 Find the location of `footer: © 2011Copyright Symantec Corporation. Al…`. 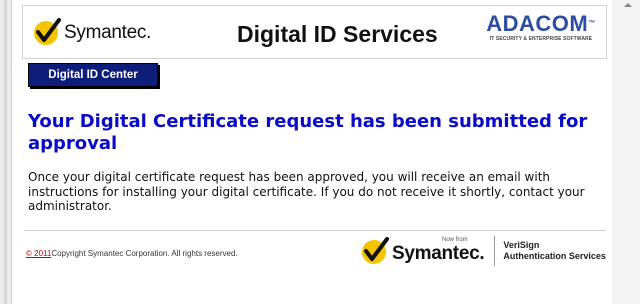

footer: © 2011Copyright Symantec Corporation. Al… is located at coordinates (315, 250).